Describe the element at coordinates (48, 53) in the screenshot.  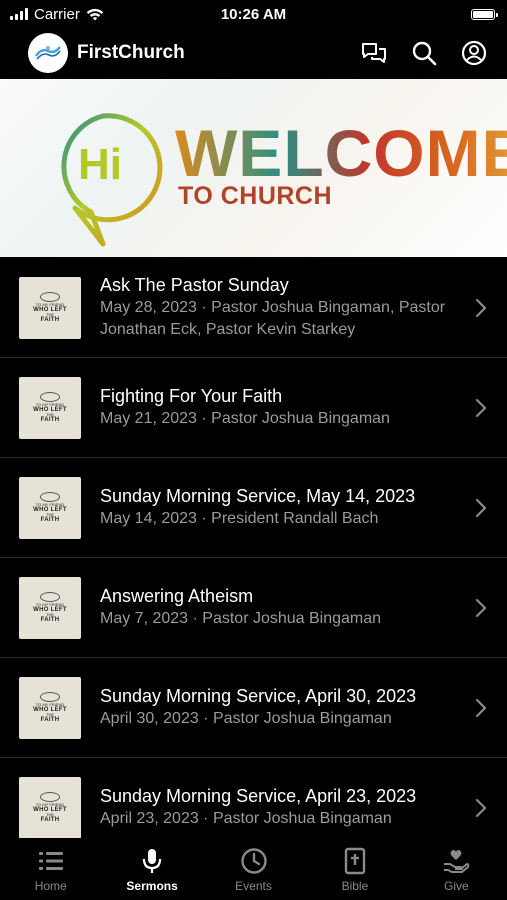
I see `church-logo-icon` at that location.